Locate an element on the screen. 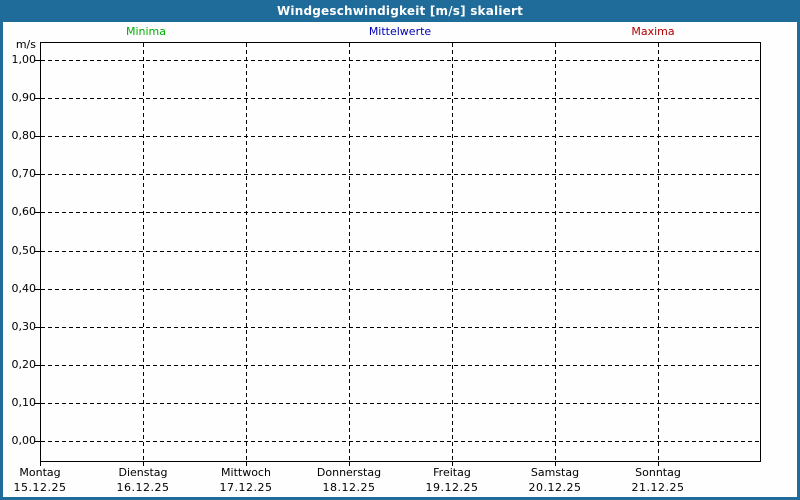  day-date: 15.12.25 is located at coordinates (40, 487).